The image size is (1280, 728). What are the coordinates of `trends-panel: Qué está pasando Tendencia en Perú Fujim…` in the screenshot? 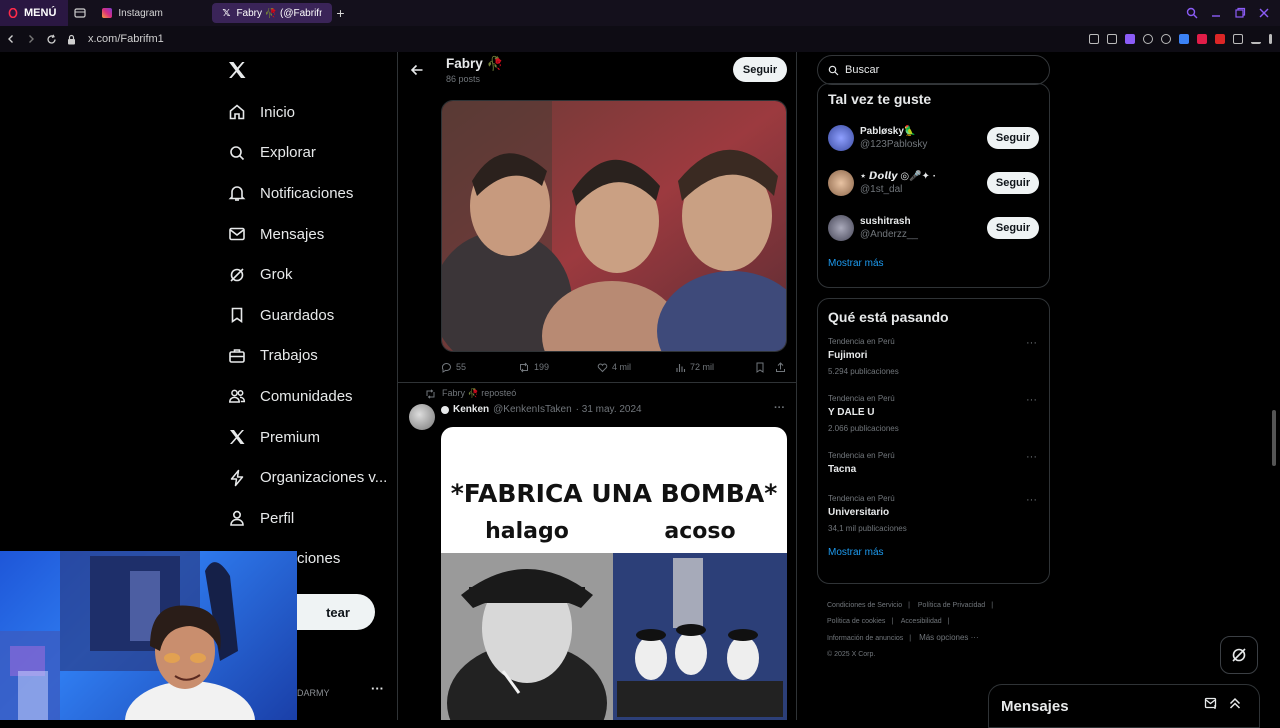 It's located at (933, 441).